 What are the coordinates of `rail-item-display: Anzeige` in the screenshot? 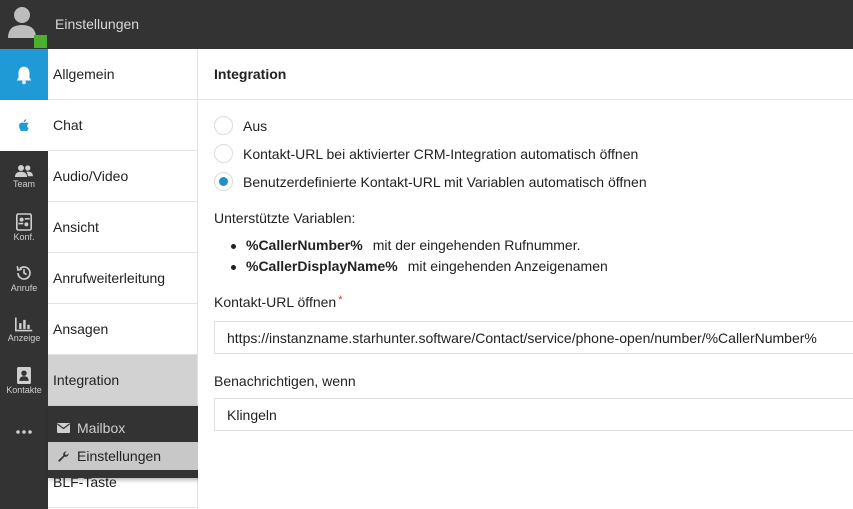 It's located at (24, 329).